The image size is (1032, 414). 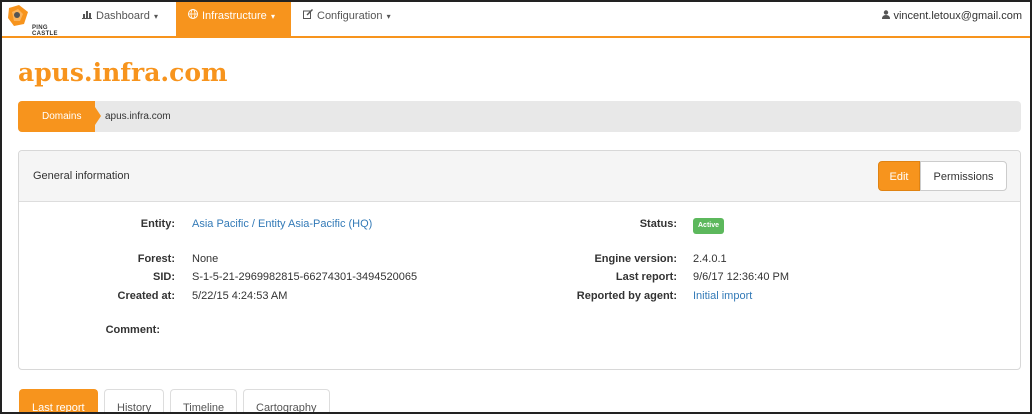 What do you see at coordinates (519, 176) in the screenshot?
I see `panel-heading: General information Edit Permissions` at bounding box center [519, 176].